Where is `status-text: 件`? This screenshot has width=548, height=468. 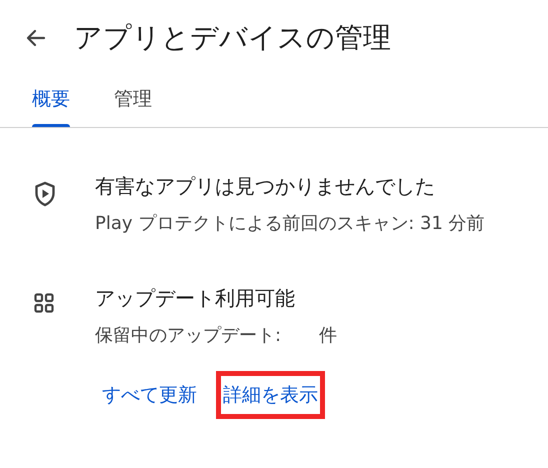
status-text: 件 is located at coordinates (328, 336).